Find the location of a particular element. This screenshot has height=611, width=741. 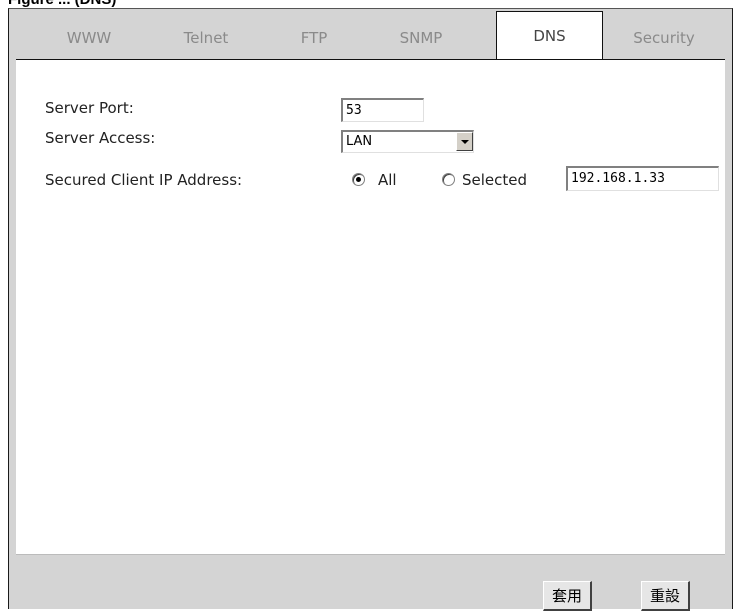

tab-bar: WWW Telnet FTP SNMP DNS Security is located at coordinates (370, 34).